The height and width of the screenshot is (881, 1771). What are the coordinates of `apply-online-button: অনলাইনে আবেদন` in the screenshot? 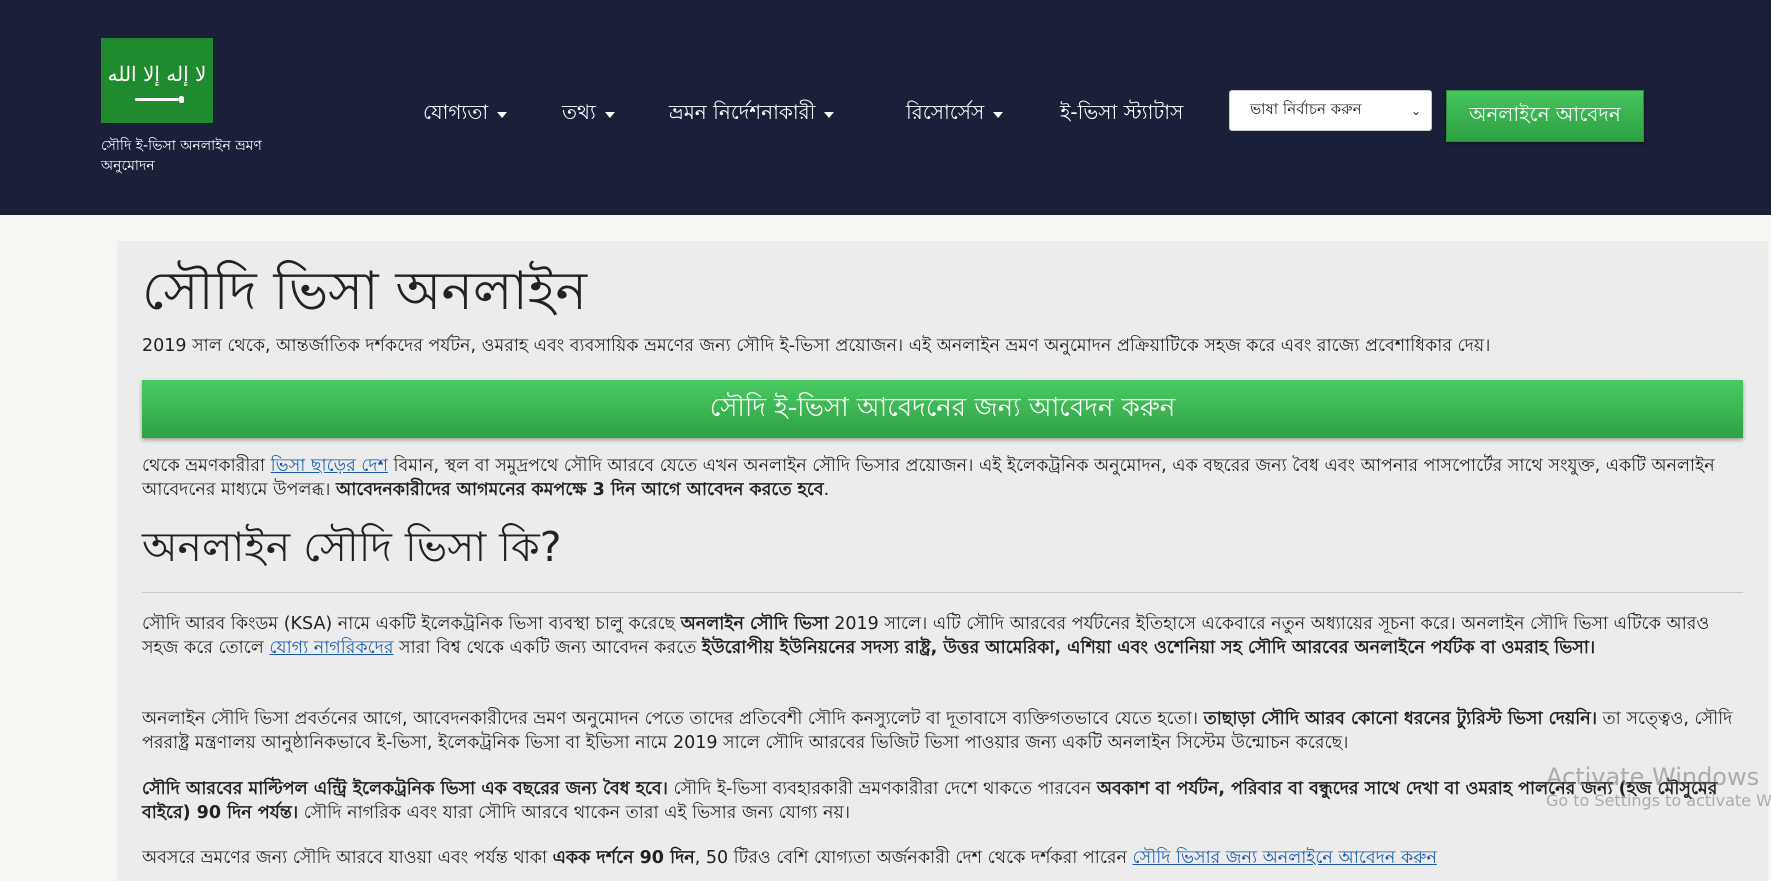 It's located at (1545, 116).